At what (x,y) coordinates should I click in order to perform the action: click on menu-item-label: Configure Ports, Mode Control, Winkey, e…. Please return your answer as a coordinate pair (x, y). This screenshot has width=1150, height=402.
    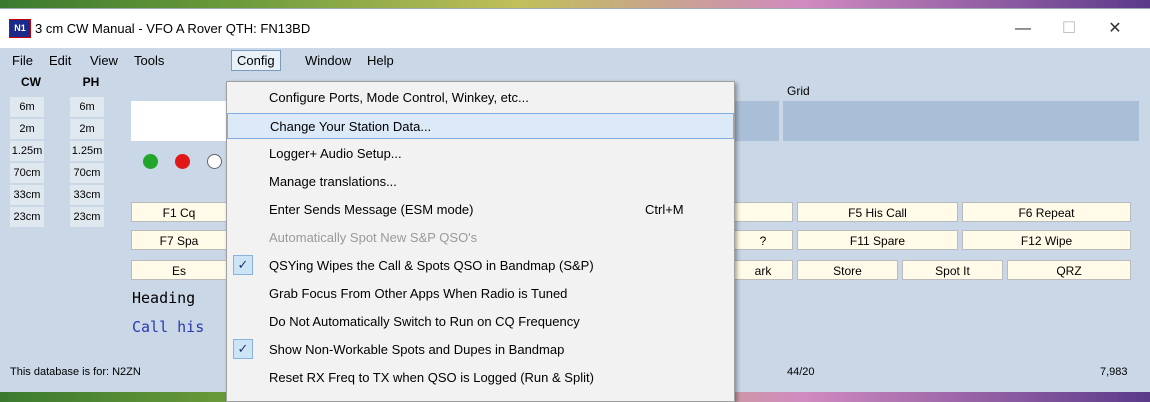
    Looking at the image, I should click on (399, 97).